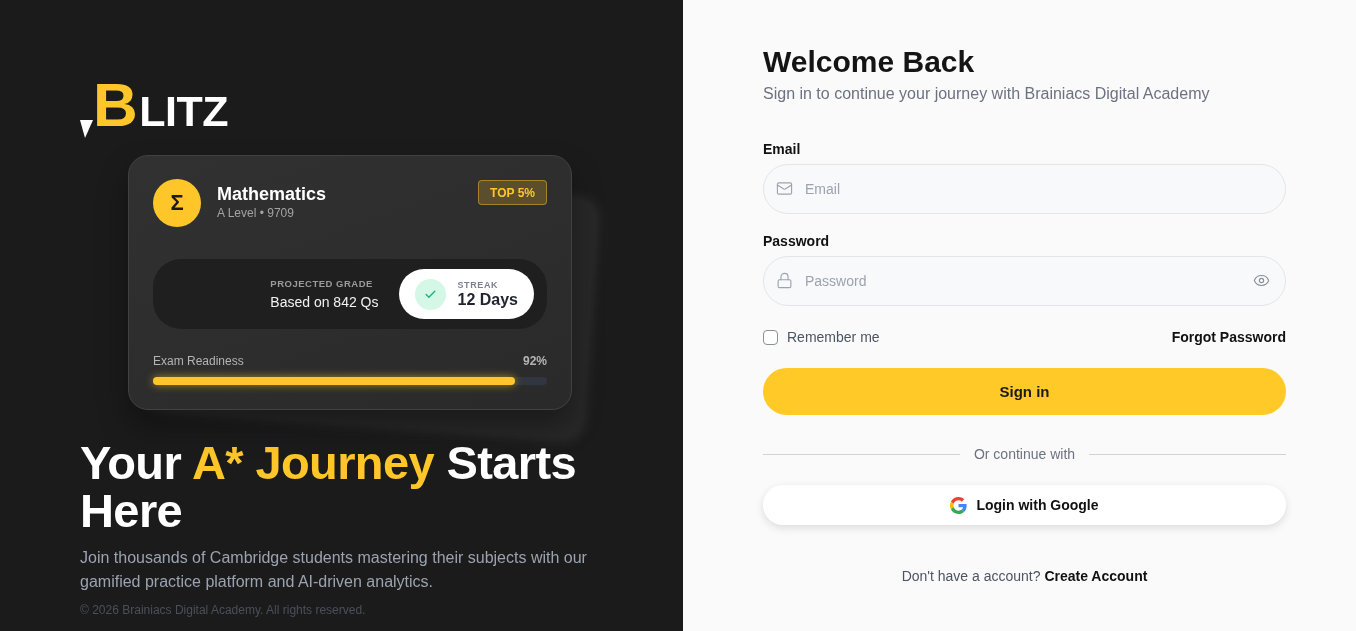 Image resolution: width=1356 pixels, height=631 pixels. Describe the element at coordinates (1024, 391) in the screenshot. I see `sign-in-button: Sign in` at that location.